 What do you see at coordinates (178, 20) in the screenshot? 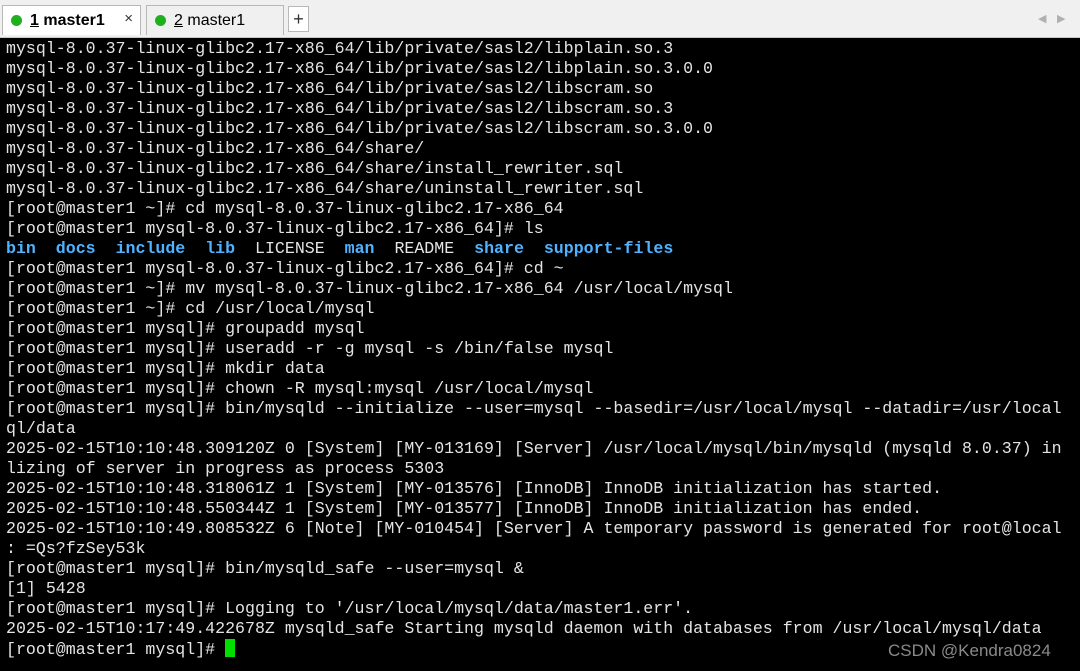
I see `tab-session-2-number: 2` at bounding box center [178, 20].